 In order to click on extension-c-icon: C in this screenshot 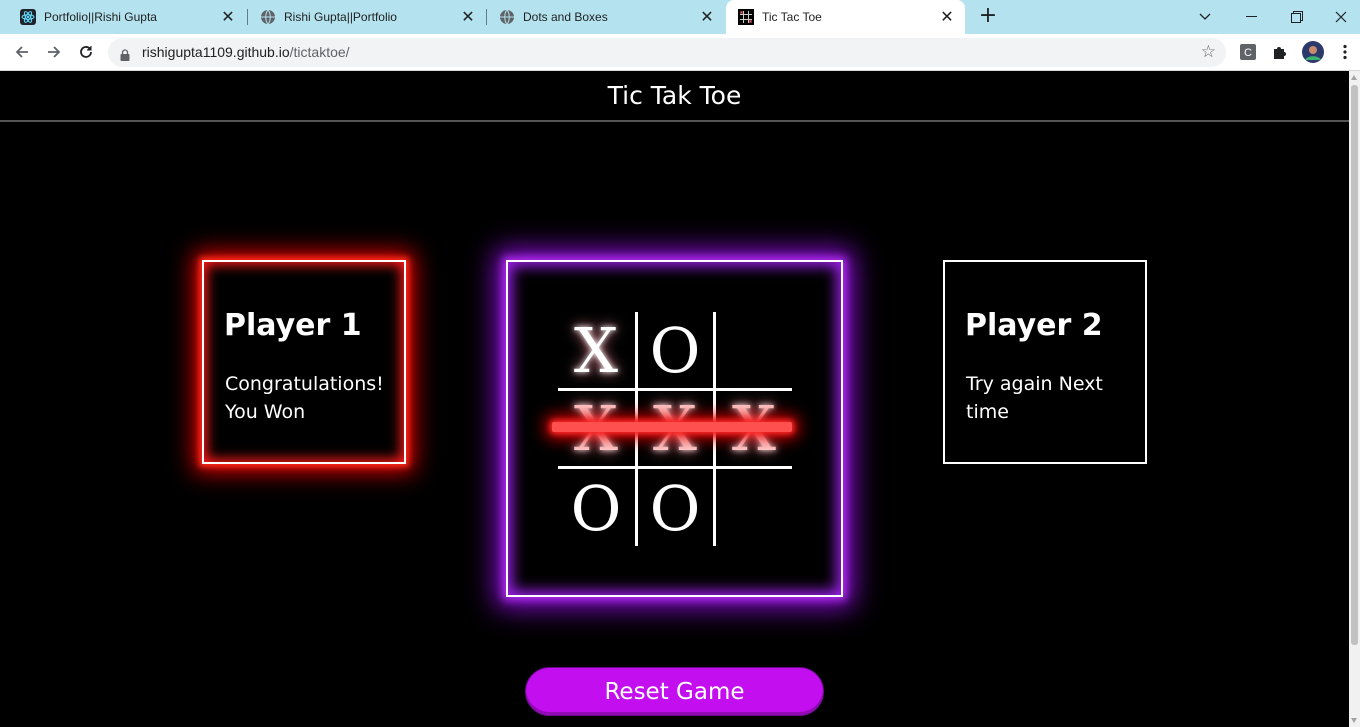, I will do `click(1248, 52)`.